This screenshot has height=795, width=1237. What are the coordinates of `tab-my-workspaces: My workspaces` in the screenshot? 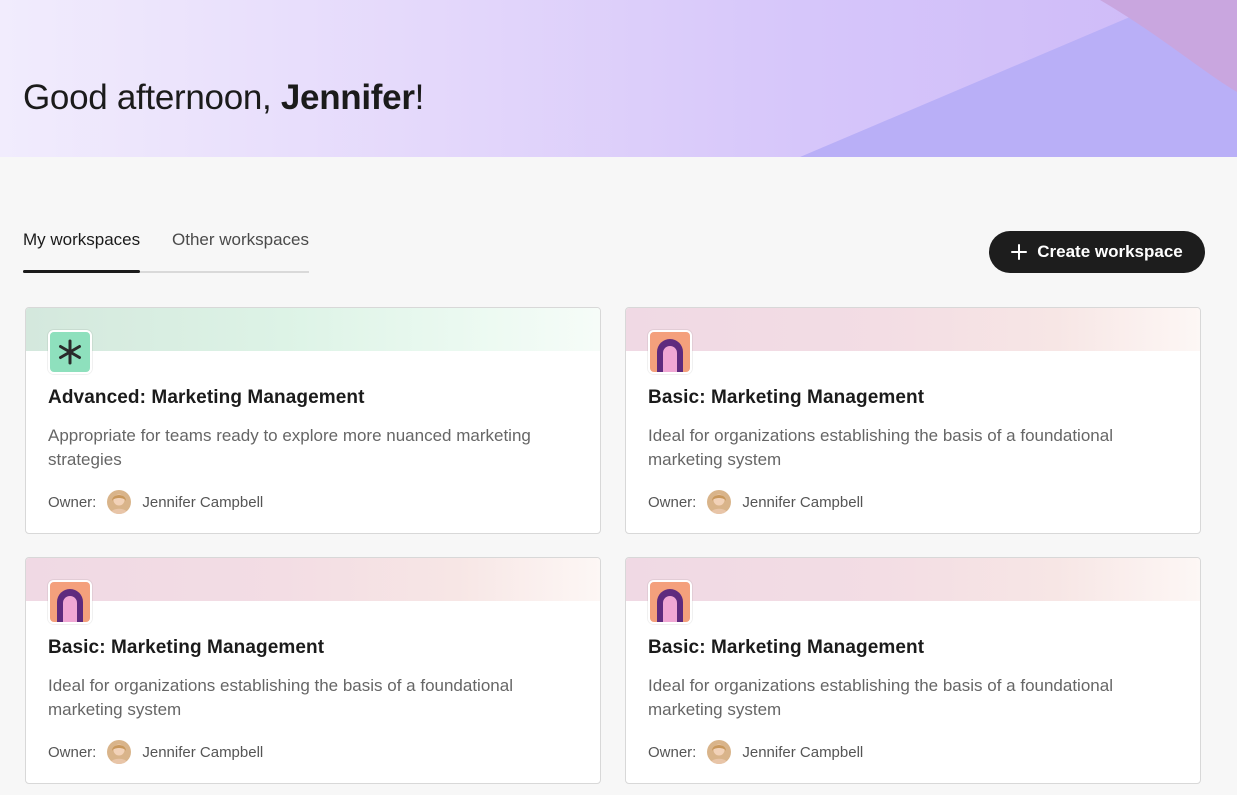 It's located at (81, 240).